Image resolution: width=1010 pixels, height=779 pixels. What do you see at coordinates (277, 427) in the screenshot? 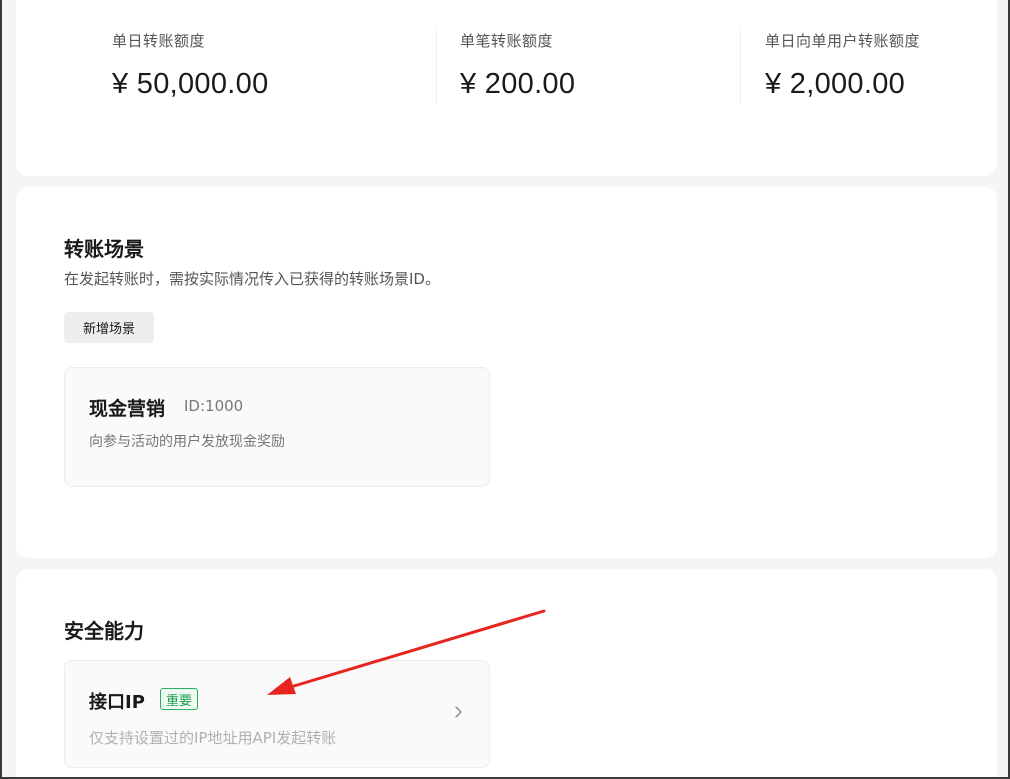
I see `scene-item: 现金营销 ID:1000 向参与活动的用户发放现金奖励` at bounding box center [277, 427].